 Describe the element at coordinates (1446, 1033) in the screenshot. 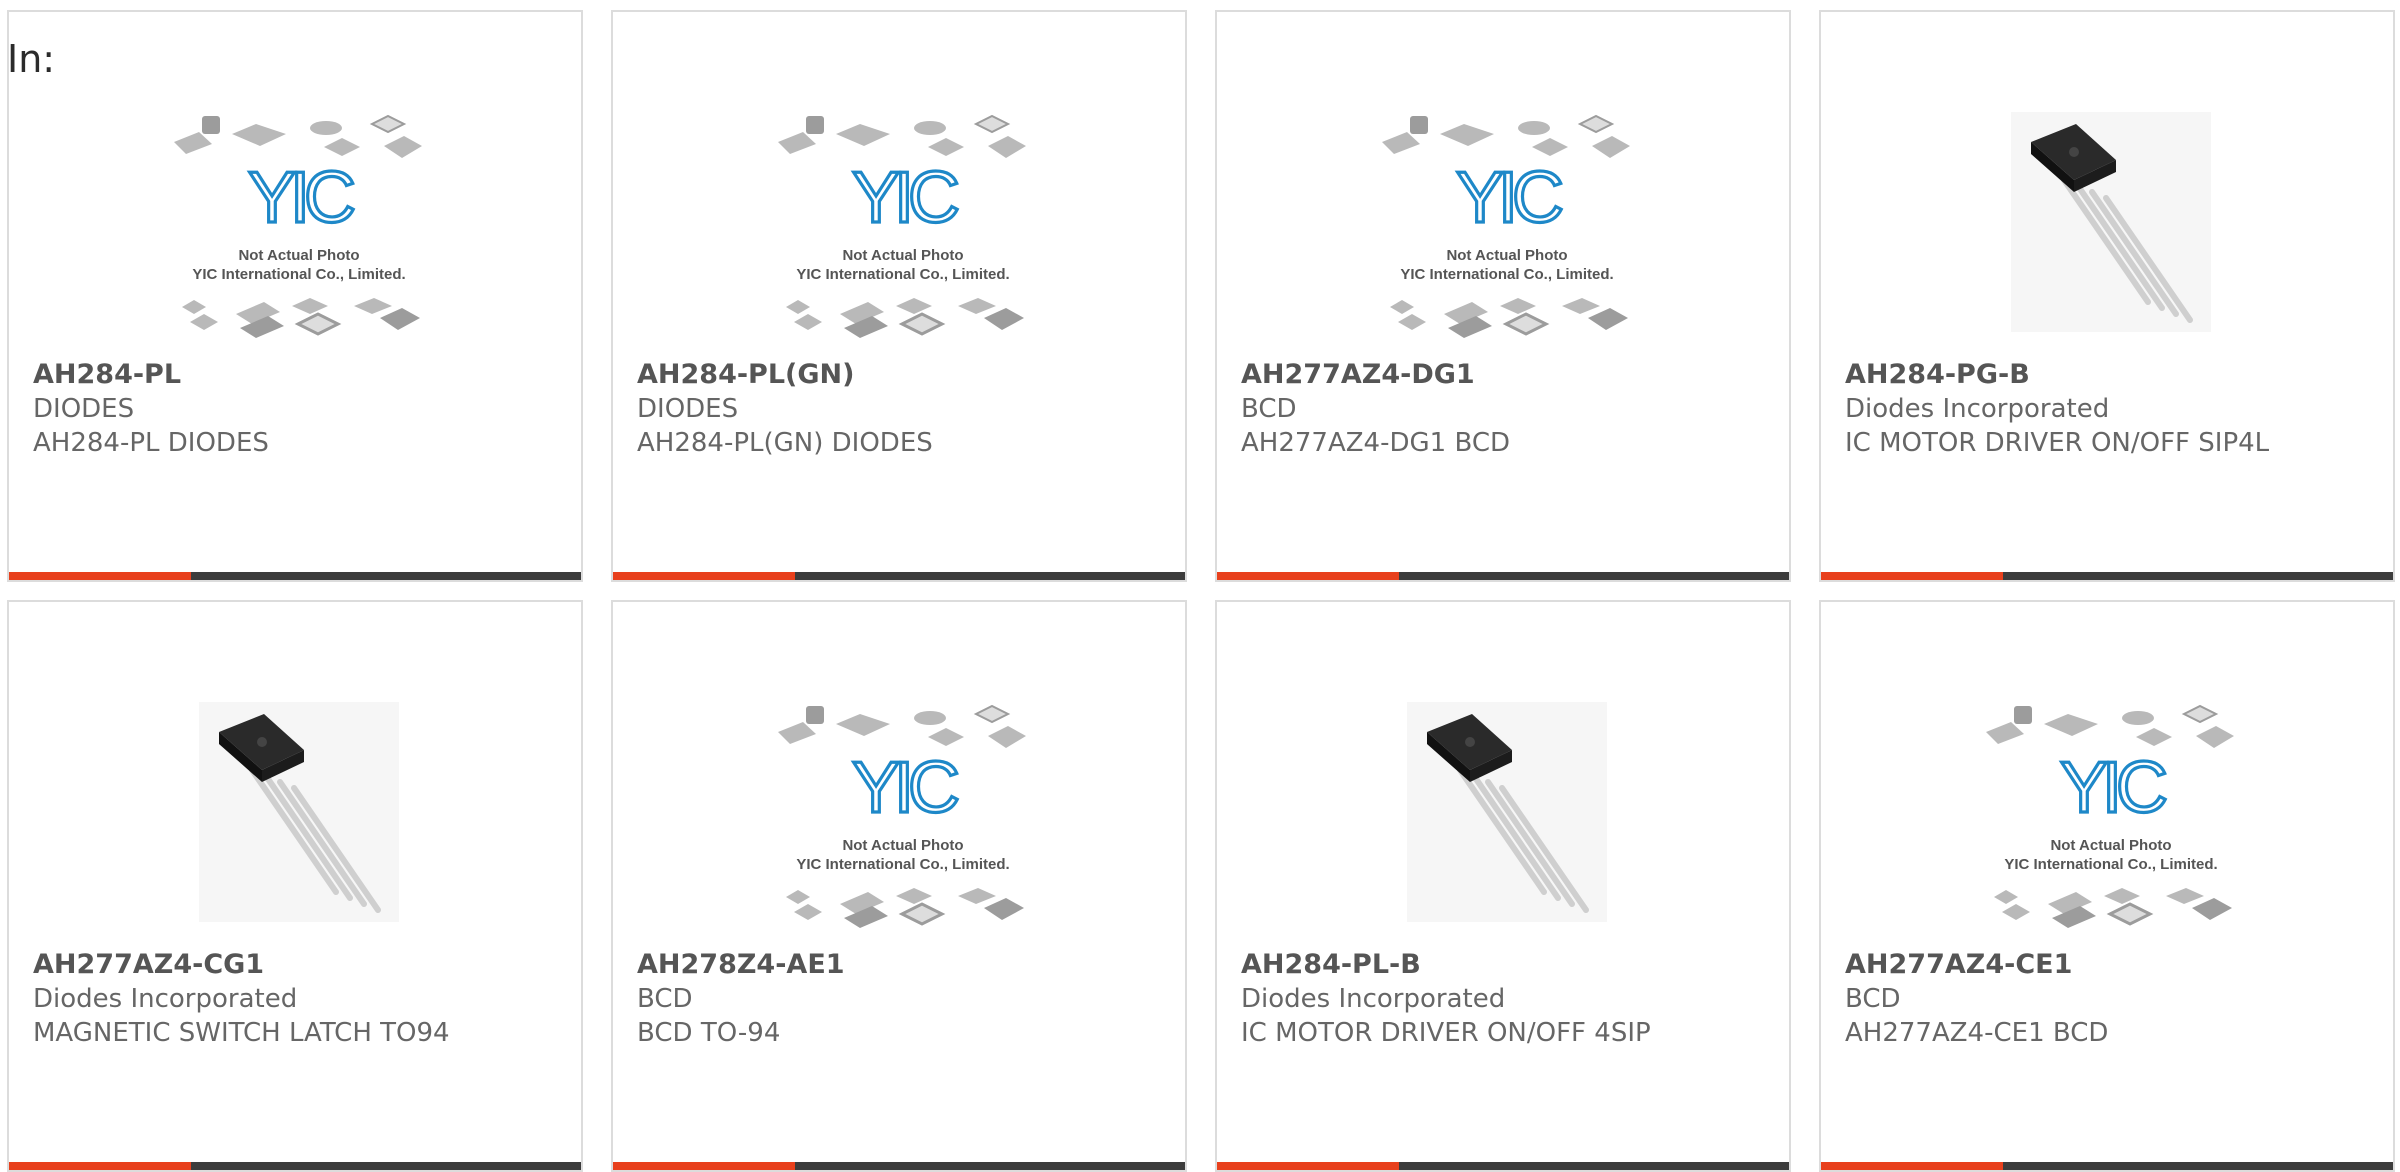

I see `description: IC MOTOR DRIVER ON/OFF 4SIP` at that location.